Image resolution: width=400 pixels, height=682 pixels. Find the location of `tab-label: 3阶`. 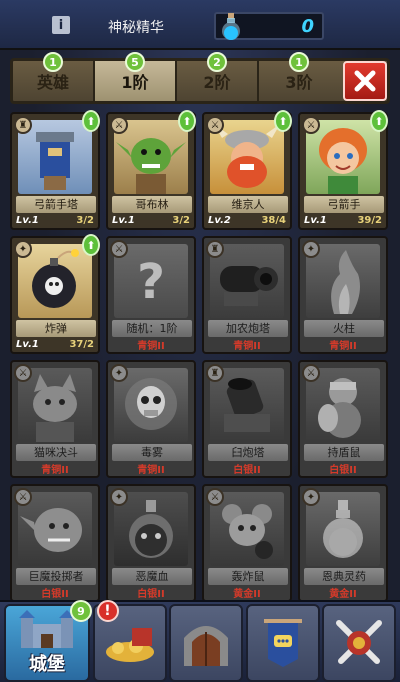

tab-label: 3阶 is located at coordinates (299, 82).